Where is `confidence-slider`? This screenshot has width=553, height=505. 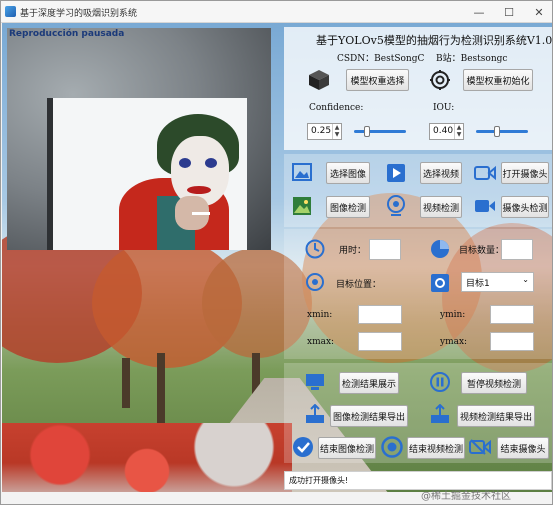 confidence-slider is located at coordinates (380, 131).